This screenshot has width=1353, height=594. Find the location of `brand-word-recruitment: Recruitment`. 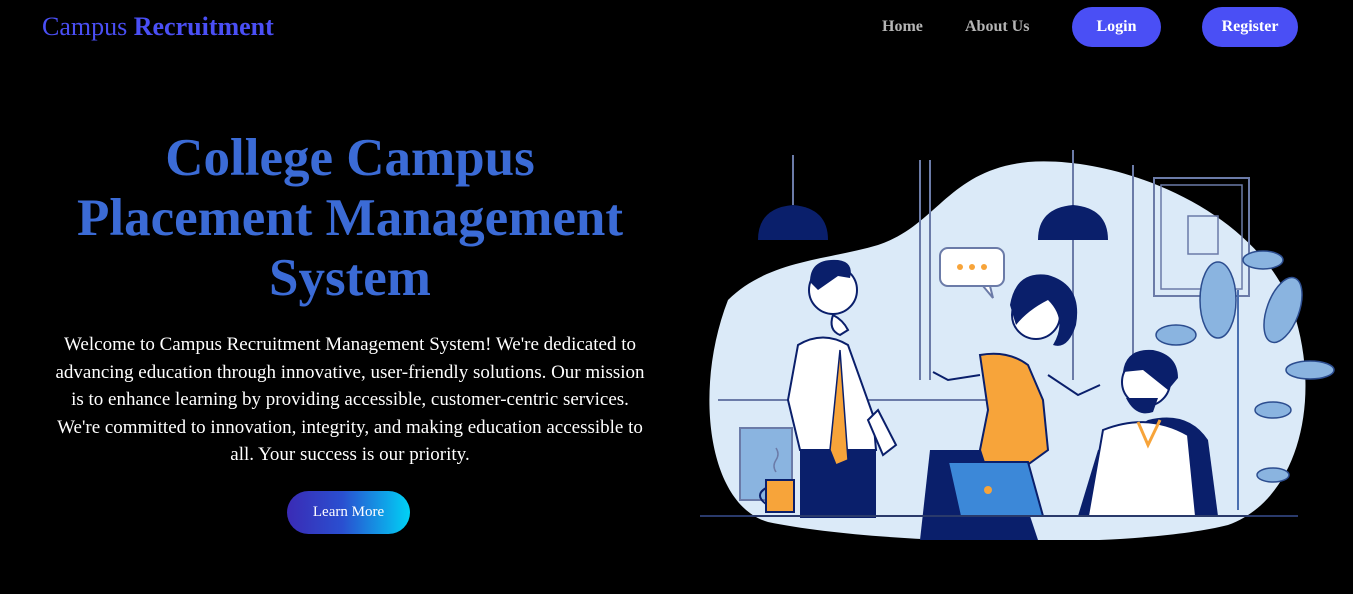

brand-word-recruitment: Recruitment is located at coordinates (203, 26).